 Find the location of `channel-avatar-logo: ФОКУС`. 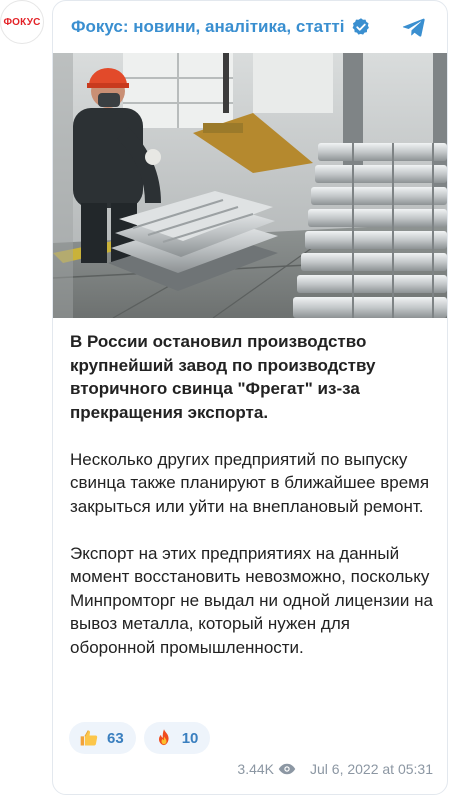

channel-avatar-logo: ФОКУС is located at coordinates (22, 22).